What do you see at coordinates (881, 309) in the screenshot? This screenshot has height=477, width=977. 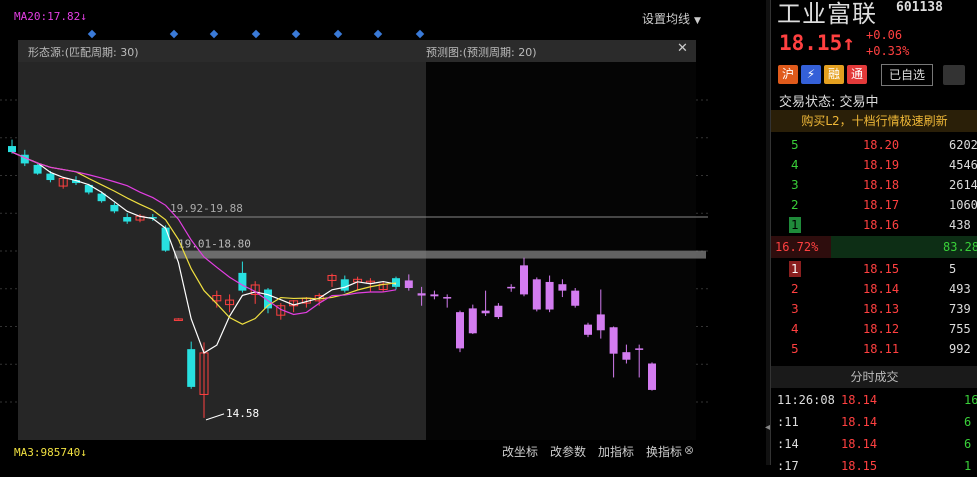 I see `bid-price: 18.13` at bounding box center [881, 309].